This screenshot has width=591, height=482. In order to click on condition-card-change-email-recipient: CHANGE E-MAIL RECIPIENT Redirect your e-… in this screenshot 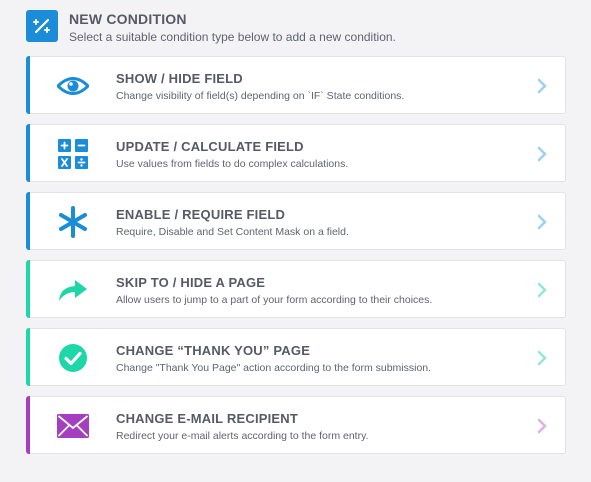, I will do `click(296, 425)`.